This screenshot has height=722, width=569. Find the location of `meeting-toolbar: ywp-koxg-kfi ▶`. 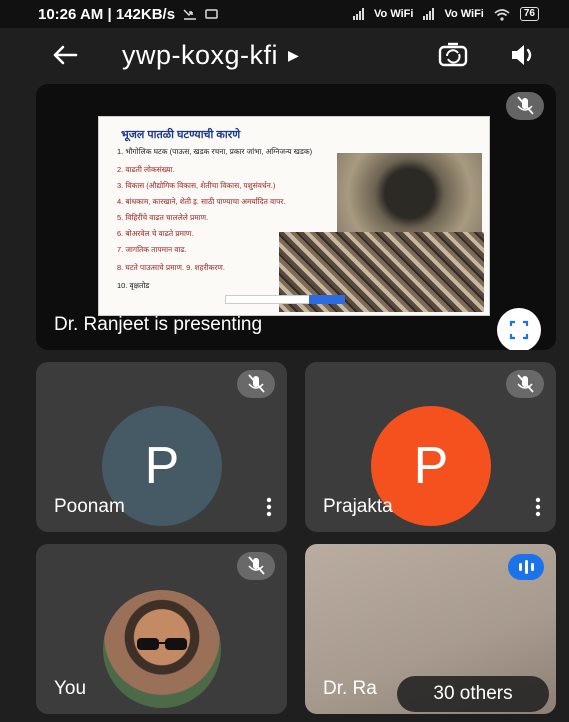

meeting-toolbar: ywp-koxg-kfi ▶ is located at coordinates (284, 55).